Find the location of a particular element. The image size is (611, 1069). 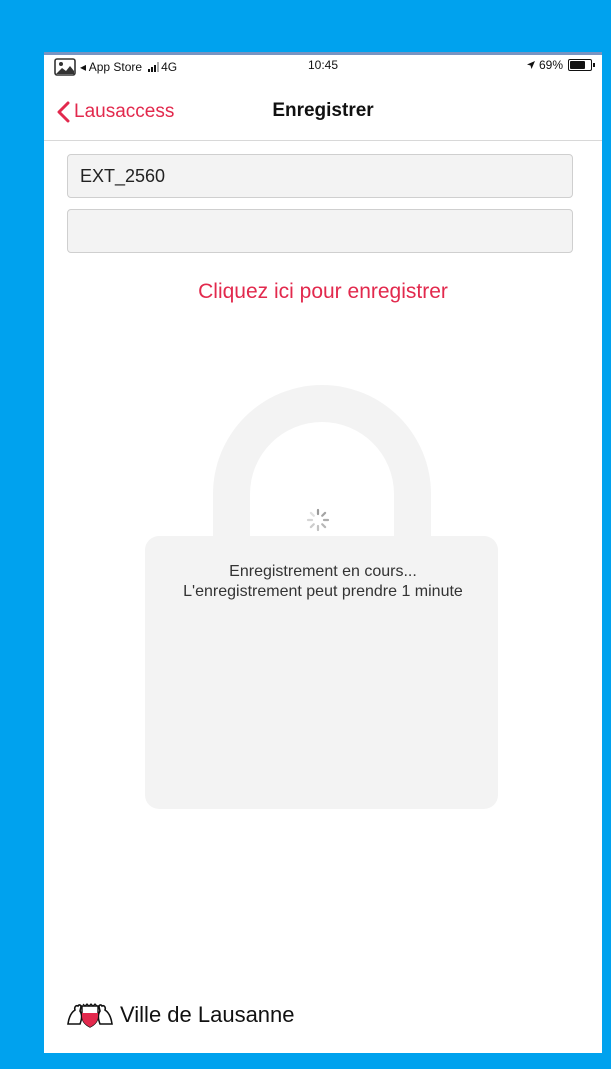

location-arrow-icon is located at coordinates (530, 65).